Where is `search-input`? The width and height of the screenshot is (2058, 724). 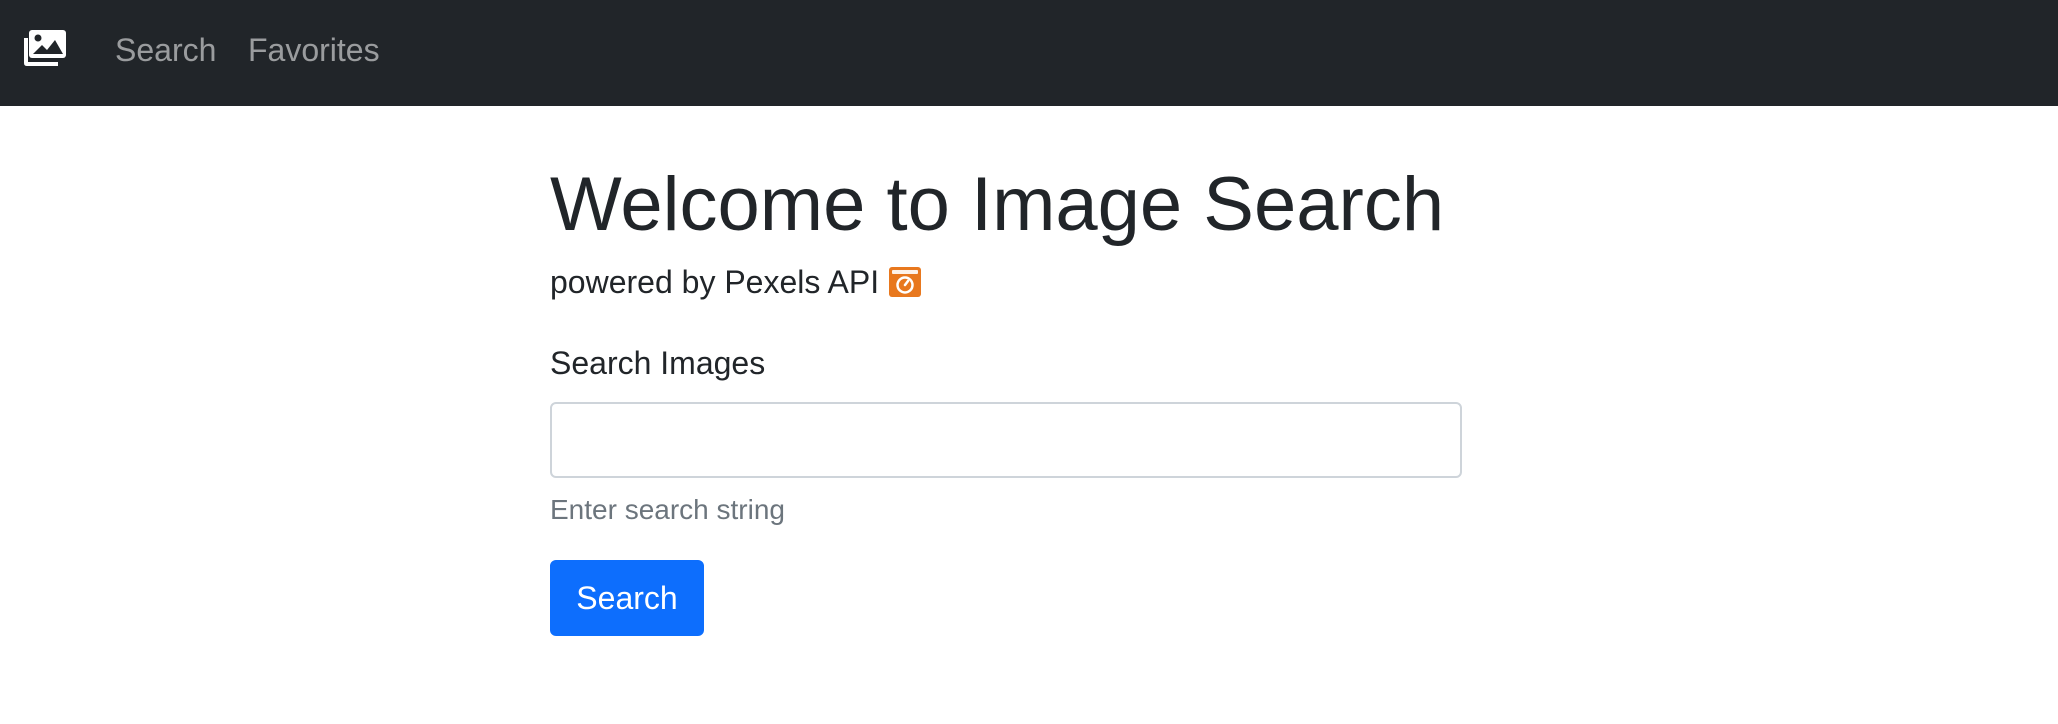 search-input is located at coordinates (1006, 440).